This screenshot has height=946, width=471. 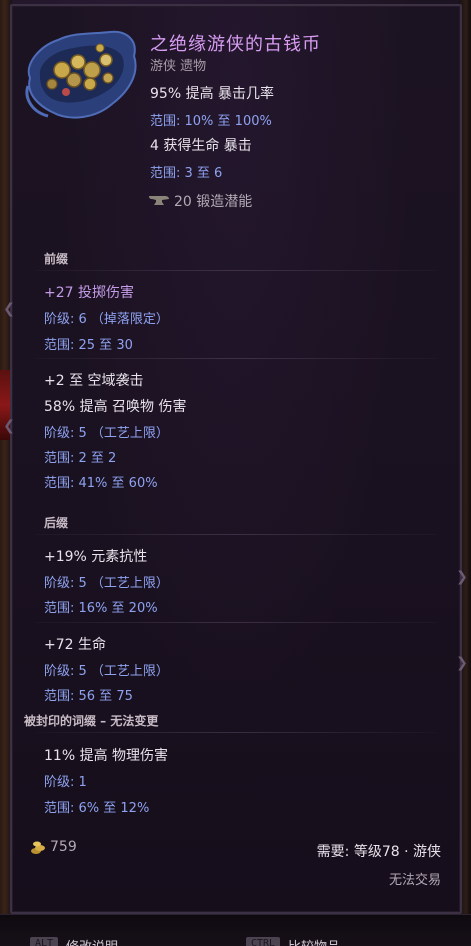 What do you see at coordinates (106, 756) in the screenshot?
I see `sealed-mod: 11% 提高 物理伤害` at bounding box center [106, 756].